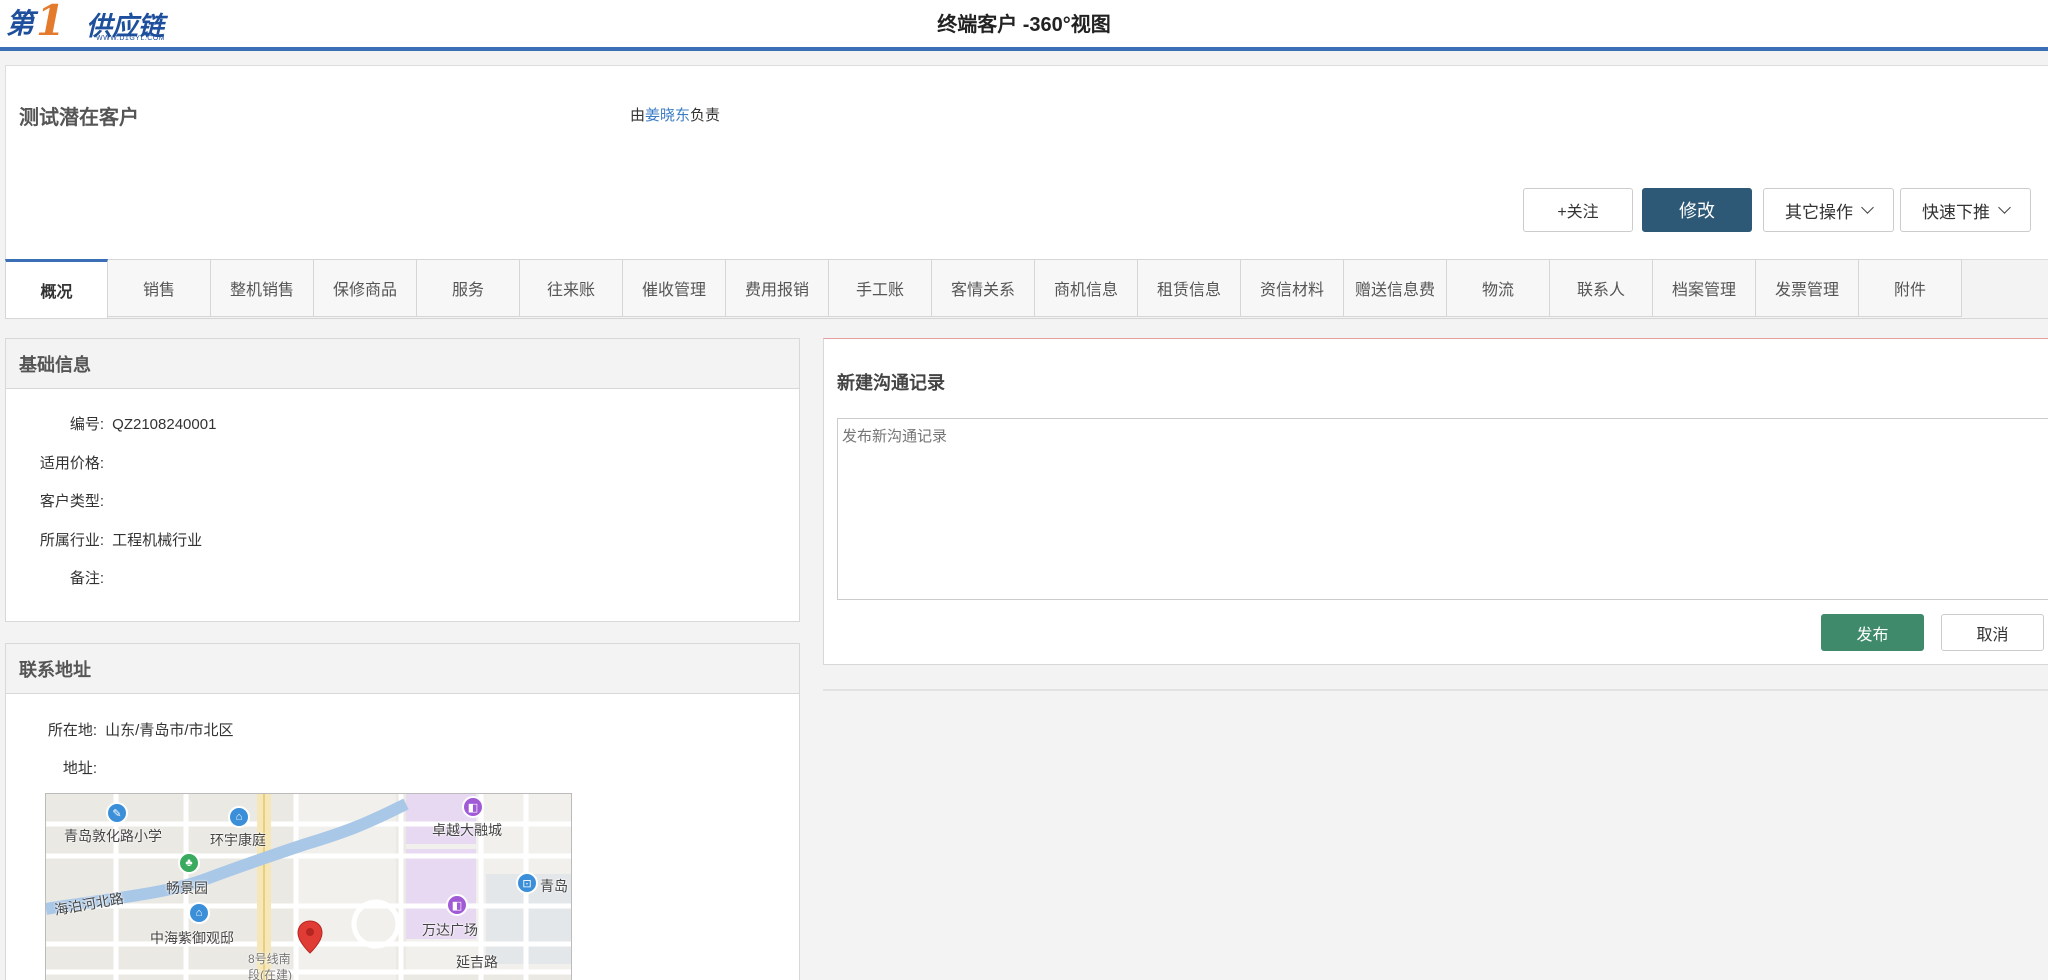  I want to click on map-label: 中海紫御观邸, so click(192, 938).